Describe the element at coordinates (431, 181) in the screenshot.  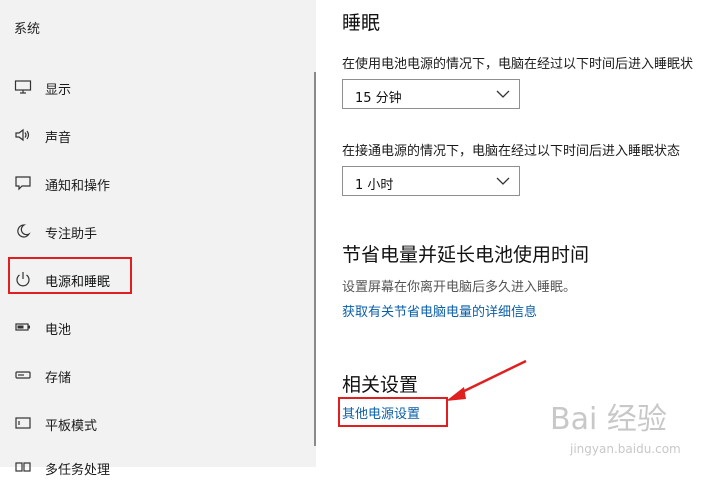
I see `plugged-sleep-dropdown: 1 小时` at that location.